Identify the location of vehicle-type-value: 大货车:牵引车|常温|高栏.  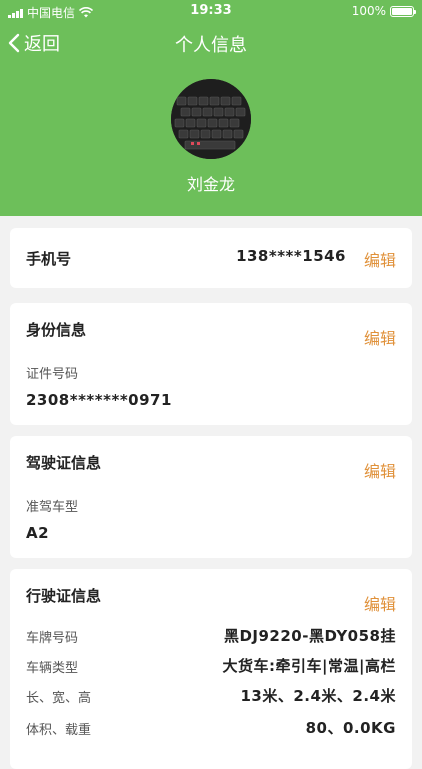
(309, 666).